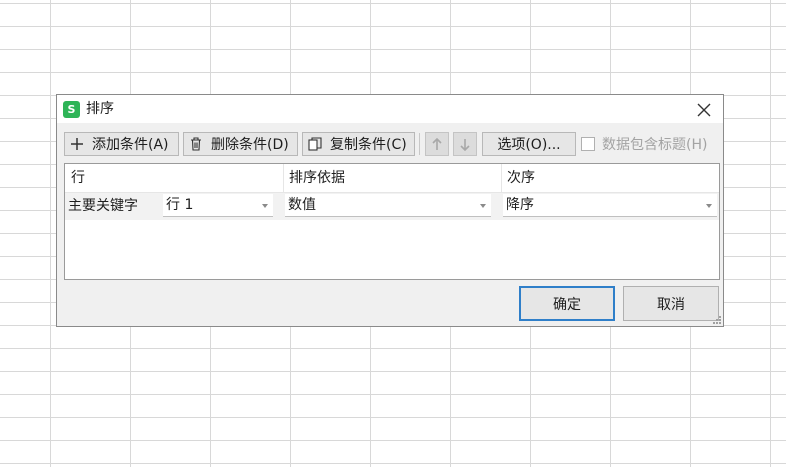  I want to click on primary-key-label: 主要关键字, so click(103, 206).